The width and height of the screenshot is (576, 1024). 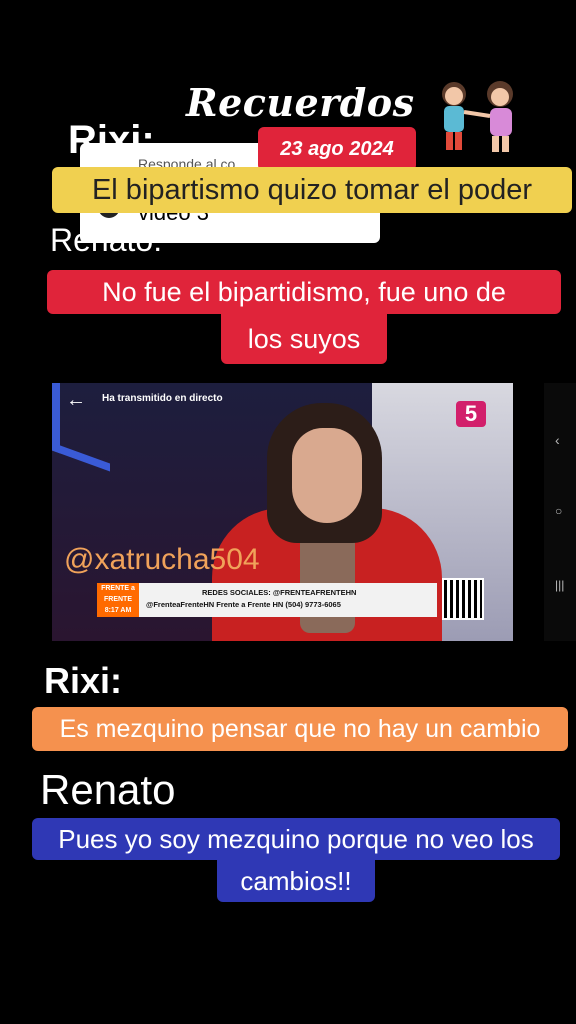 What do you see at coordinates (296, 839) in the screenshot?
I see `caption-blue-line1: Pues yo soy mezquino porque no veo los` at bounding box center [296, 839].